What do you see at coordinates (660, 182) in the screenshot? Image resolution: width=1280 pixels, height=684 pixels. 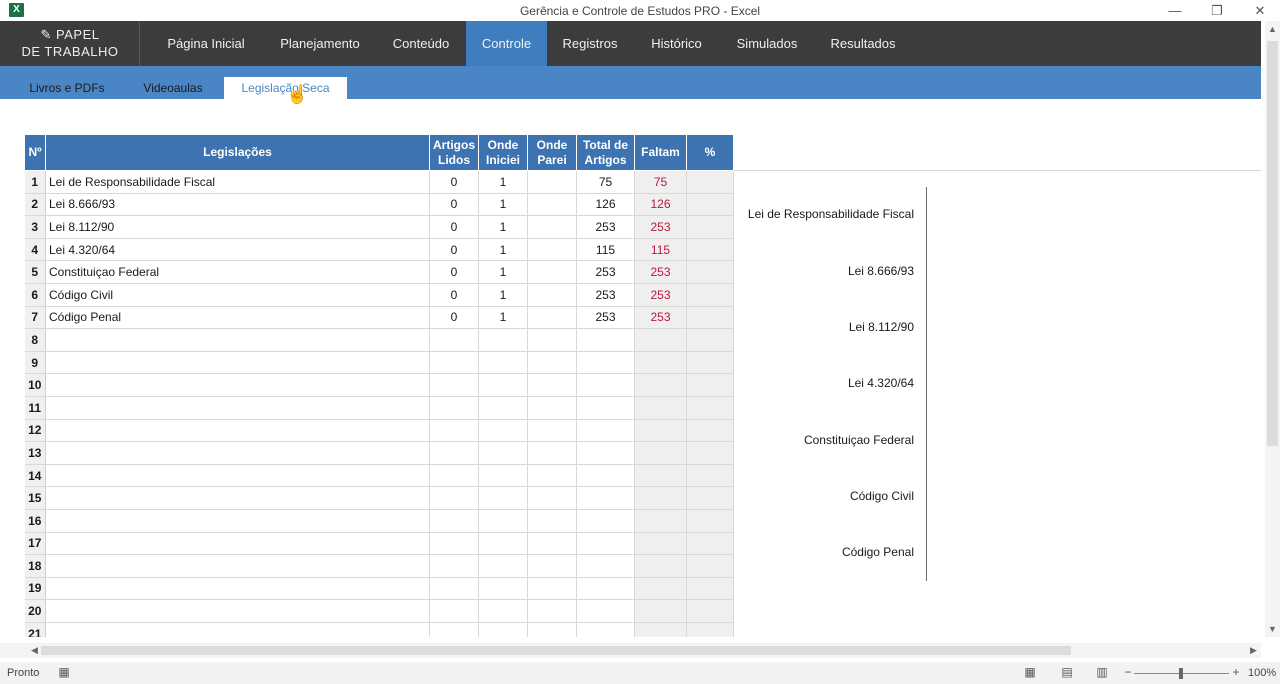 I see `faltam-cell: 75` at bounding box center [660, 182].